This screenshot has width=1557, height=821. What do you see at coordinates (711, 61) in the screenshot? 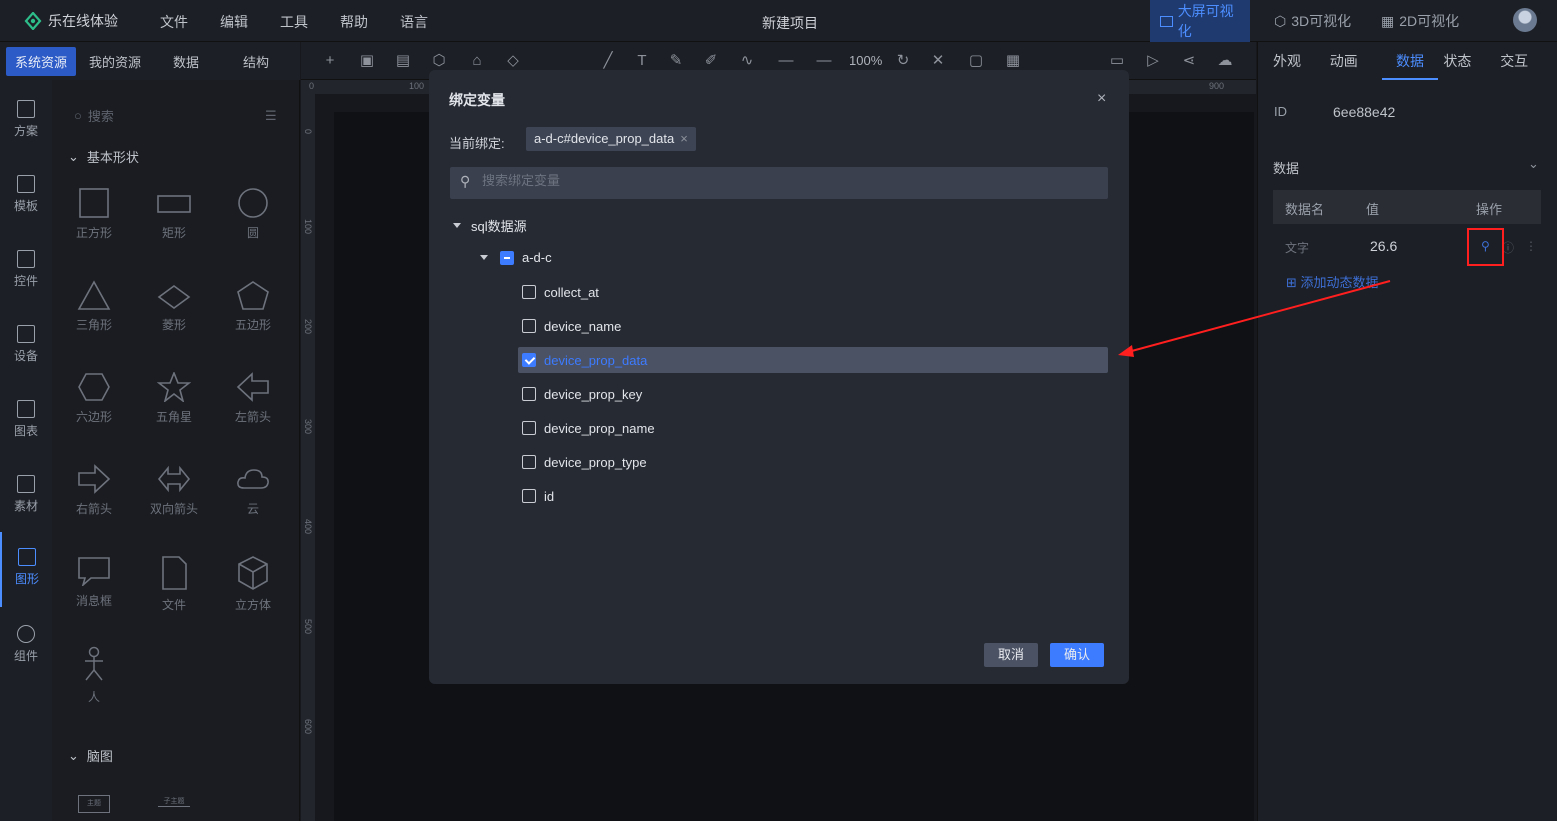
I see `pen-icon: ✐` at bounding box center [711, 61].